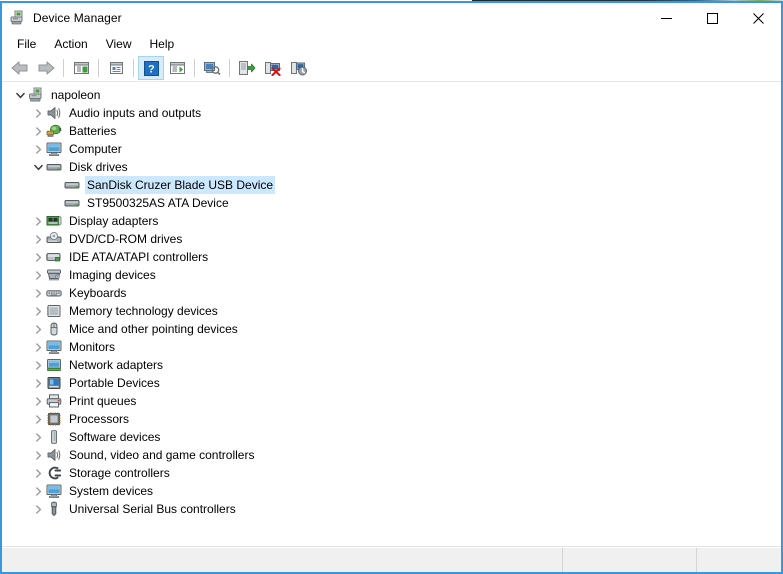 The height and width of the screenshot is (574, 783). What do you see at coordinates (391, 18) in the screenshot?
I see `title-bar: Device Manager` at bounding box center [391, 18].